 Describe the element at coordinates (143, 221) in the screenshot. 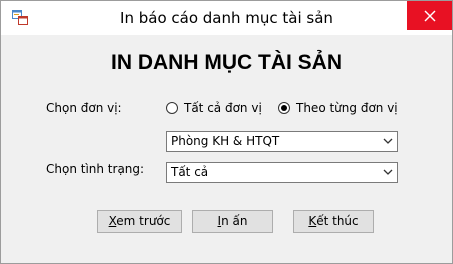

I see `preview-button-label: em trước` at that location.